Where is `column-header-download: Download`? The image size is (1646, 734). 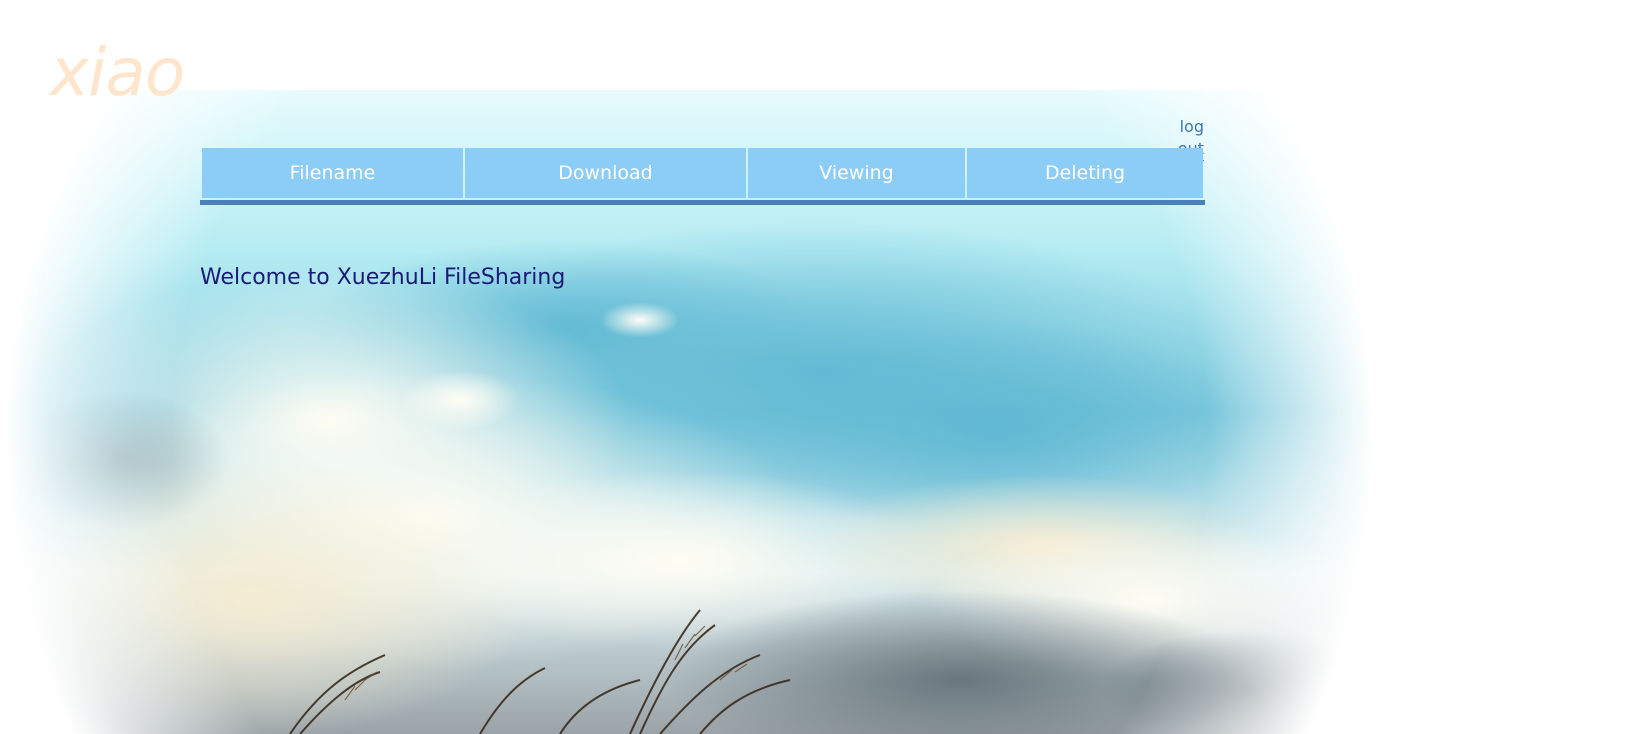
column-header-download: Download is located at coordinates (605, 173).